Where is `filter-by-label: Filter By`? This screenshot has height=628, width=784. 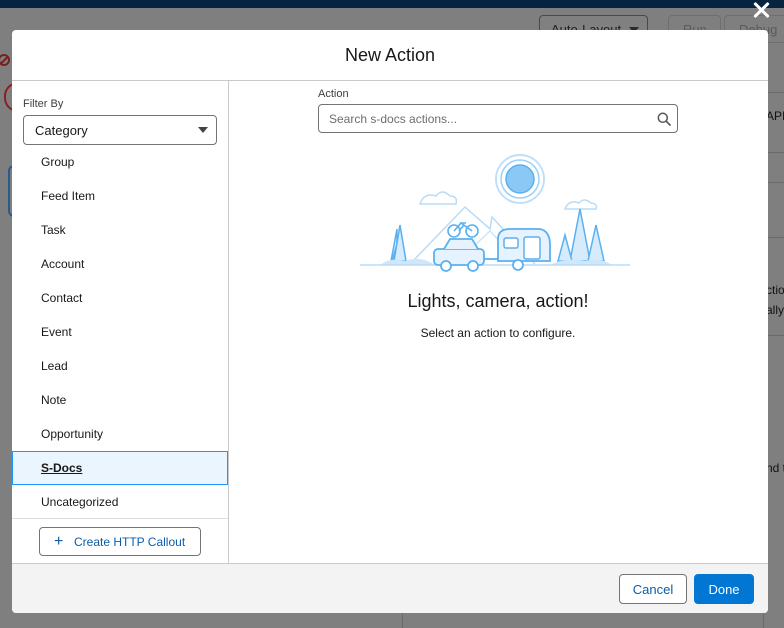
filter-by-label: Filter By is located at coordinates (43, 104).